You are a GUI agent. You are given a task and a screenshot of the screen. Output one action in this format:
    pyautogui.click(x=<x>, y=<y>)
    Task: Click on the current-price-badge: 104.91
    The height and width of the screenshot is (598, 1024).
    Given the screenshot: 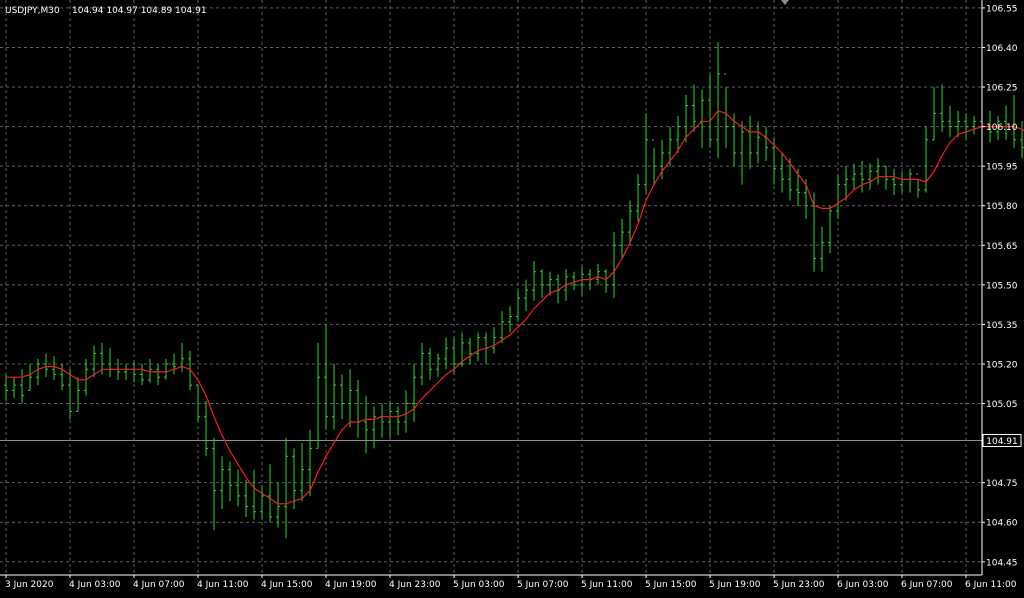 What is the action you would take?
    pyautogui.click(x=1002, y=440)
    